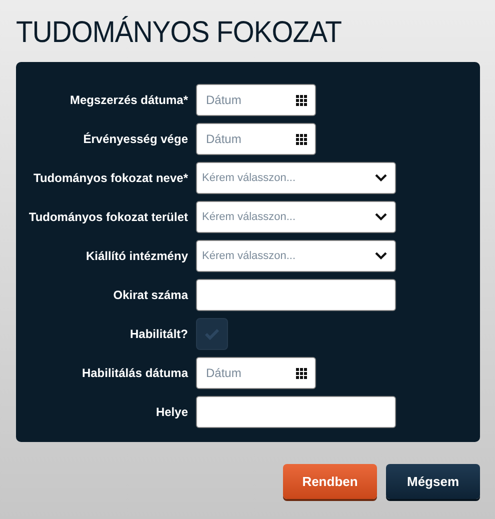 This screenshot has width=495, height=519. Describe the element at coordinates (330, 481) in the screenshot. I see `ok-button: Rendben` at that location.